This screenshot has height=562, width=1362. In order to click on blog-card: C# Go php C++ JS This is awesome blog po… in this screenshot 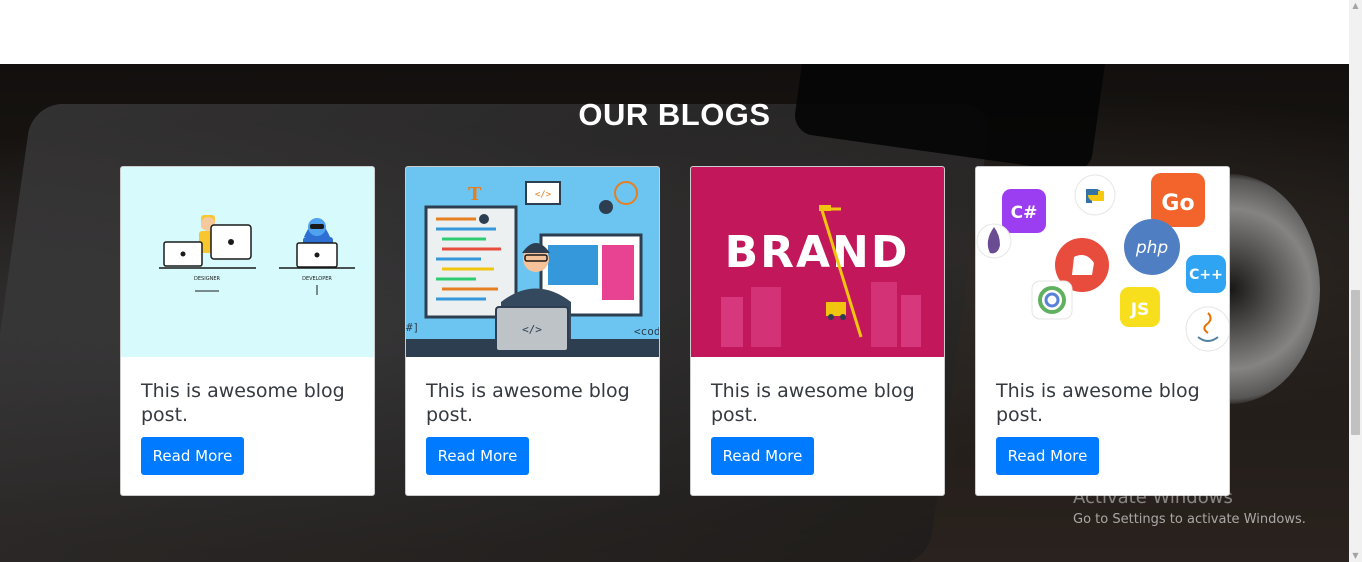, I will do `click(1102, 331)`.